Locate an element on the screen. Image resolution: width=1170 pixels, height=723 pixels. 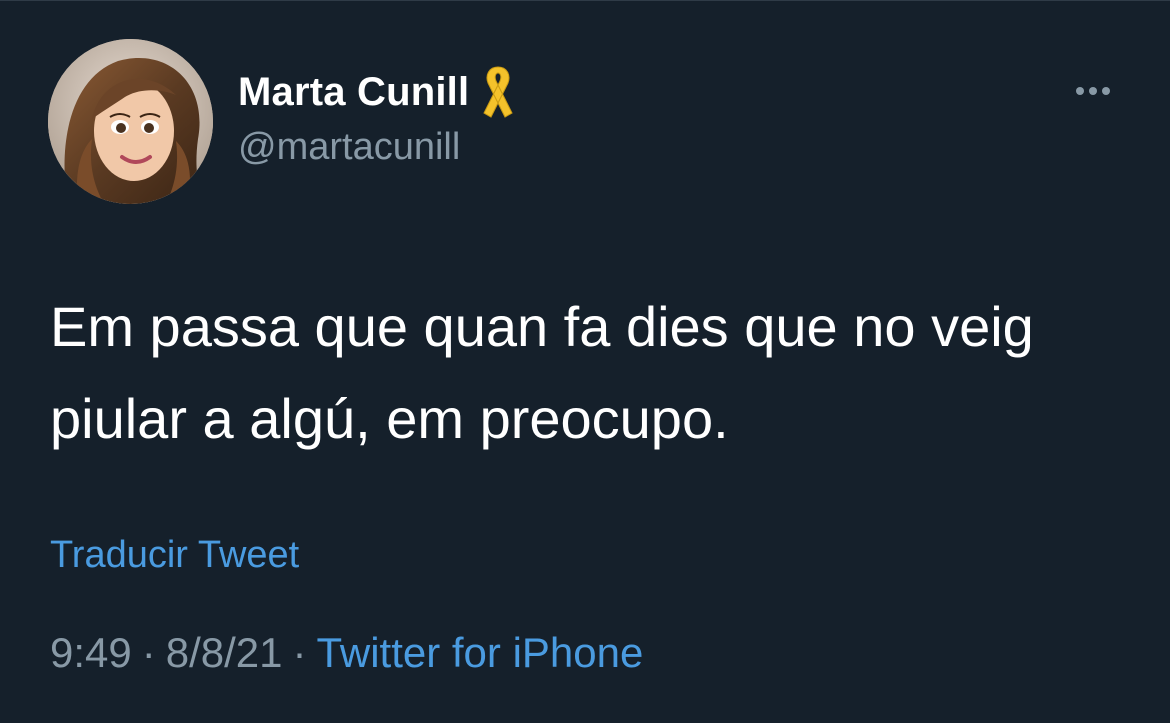
avatar-illustration is located at coordinates (130, 121).